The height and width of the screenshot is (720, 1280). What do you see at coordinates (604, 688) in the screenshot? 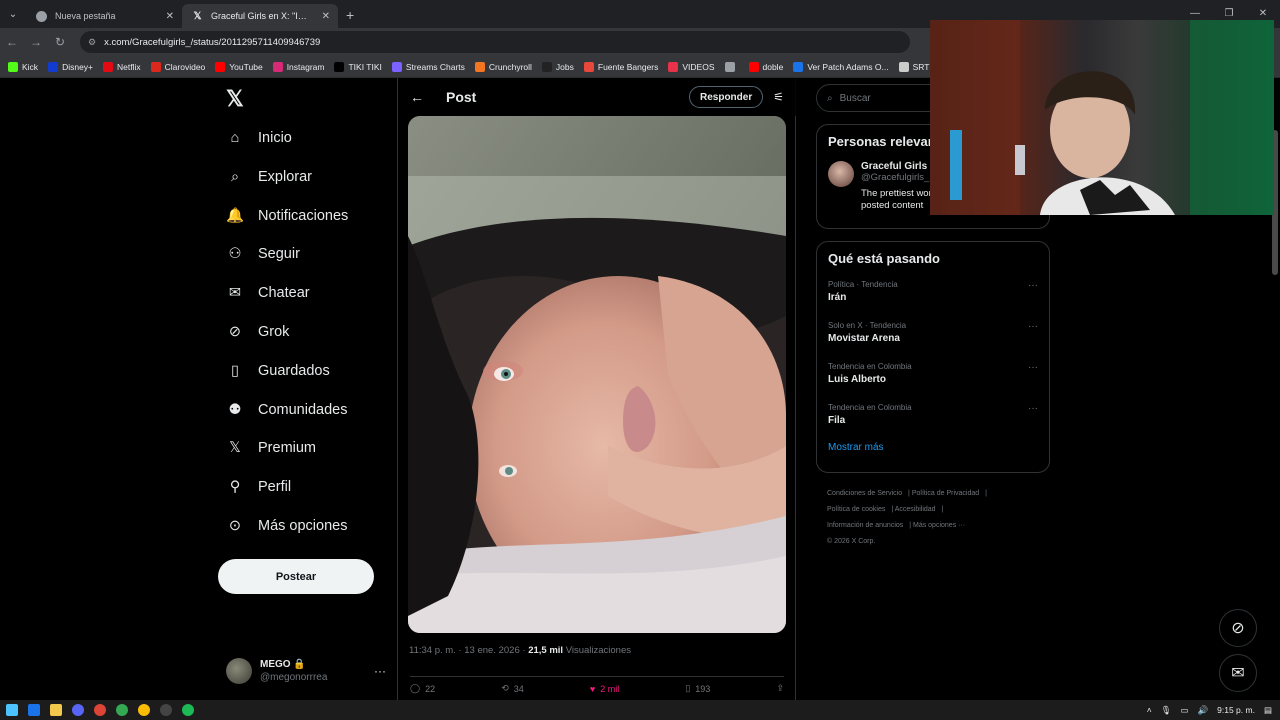
I see `like-action: ♥ 2 mil` at bounding box center [604, 688].